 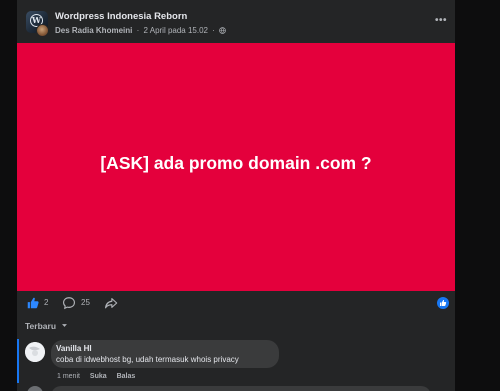 What do you see at coordinates (121, 16) in the screenshot?
I see `group-name-link: Wordpress Indonesia Reborn` at bounding box center [121, 16].